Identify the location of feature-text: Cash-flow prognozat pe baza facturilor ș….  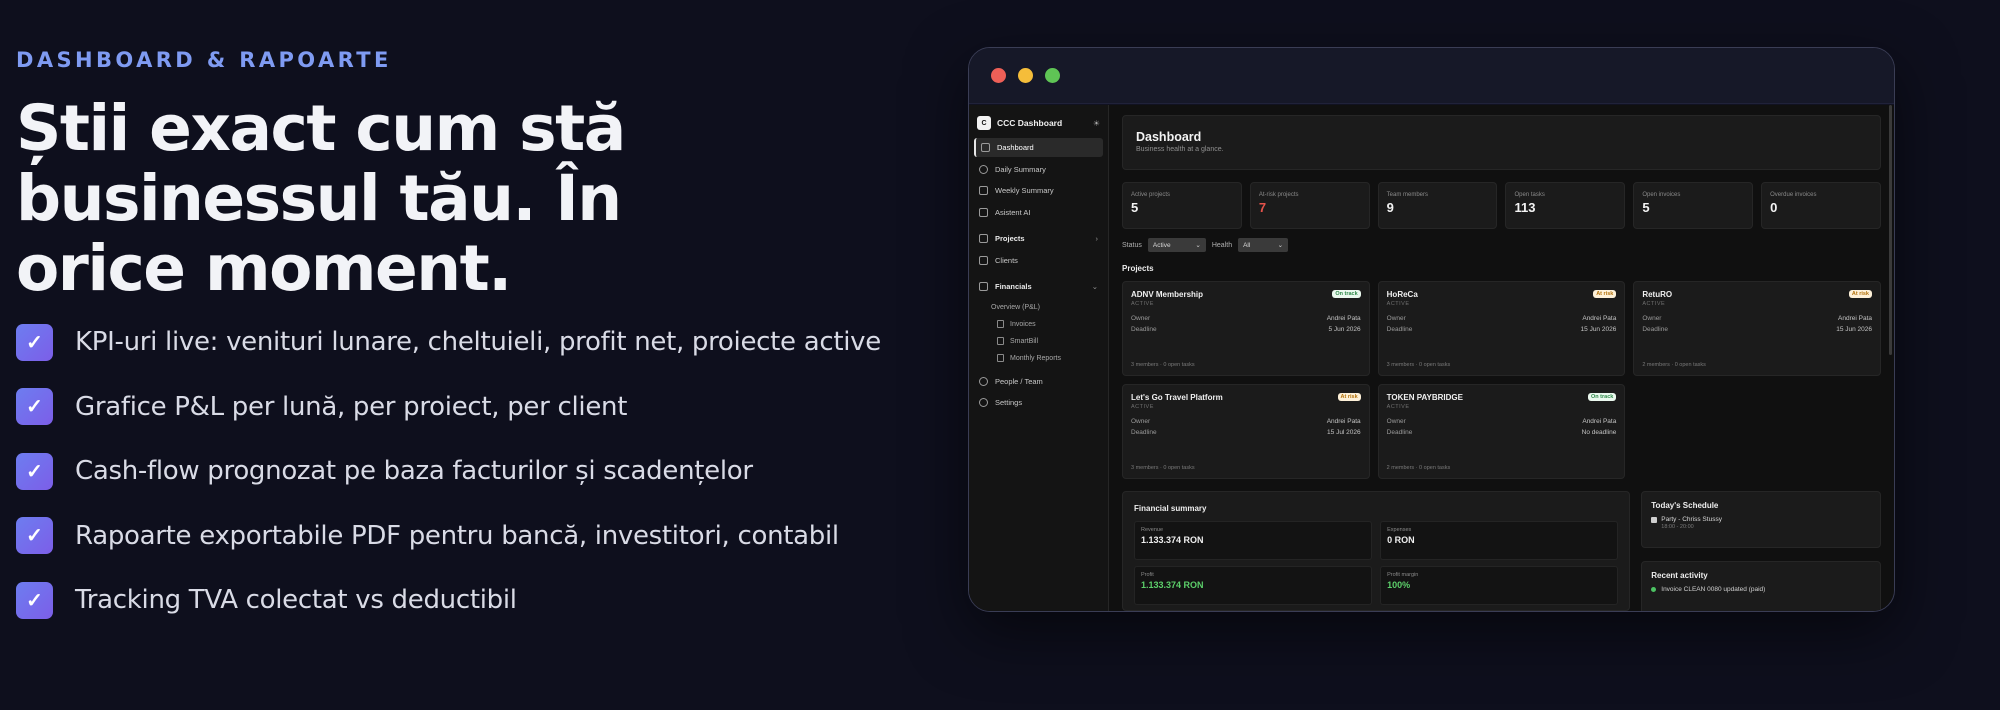
(414, 471).